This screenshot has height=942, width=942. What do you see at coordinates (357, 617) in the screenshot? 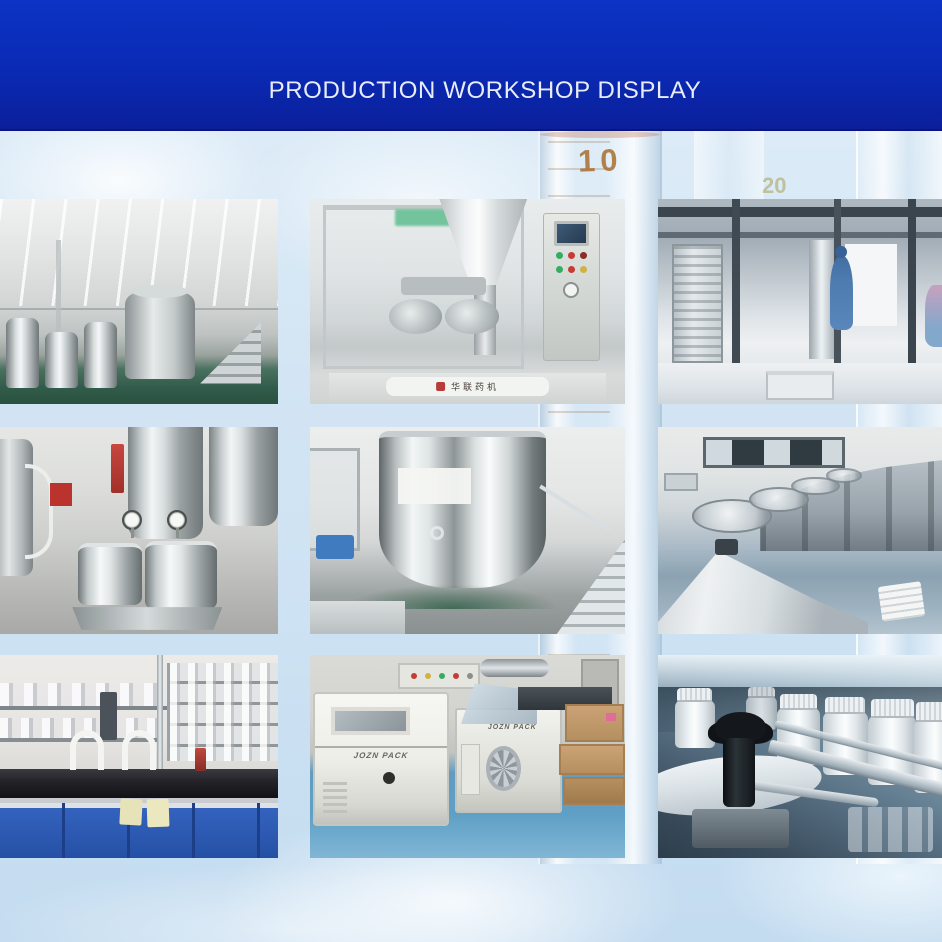
I see `work-bench` at bounding box center [357, 617].